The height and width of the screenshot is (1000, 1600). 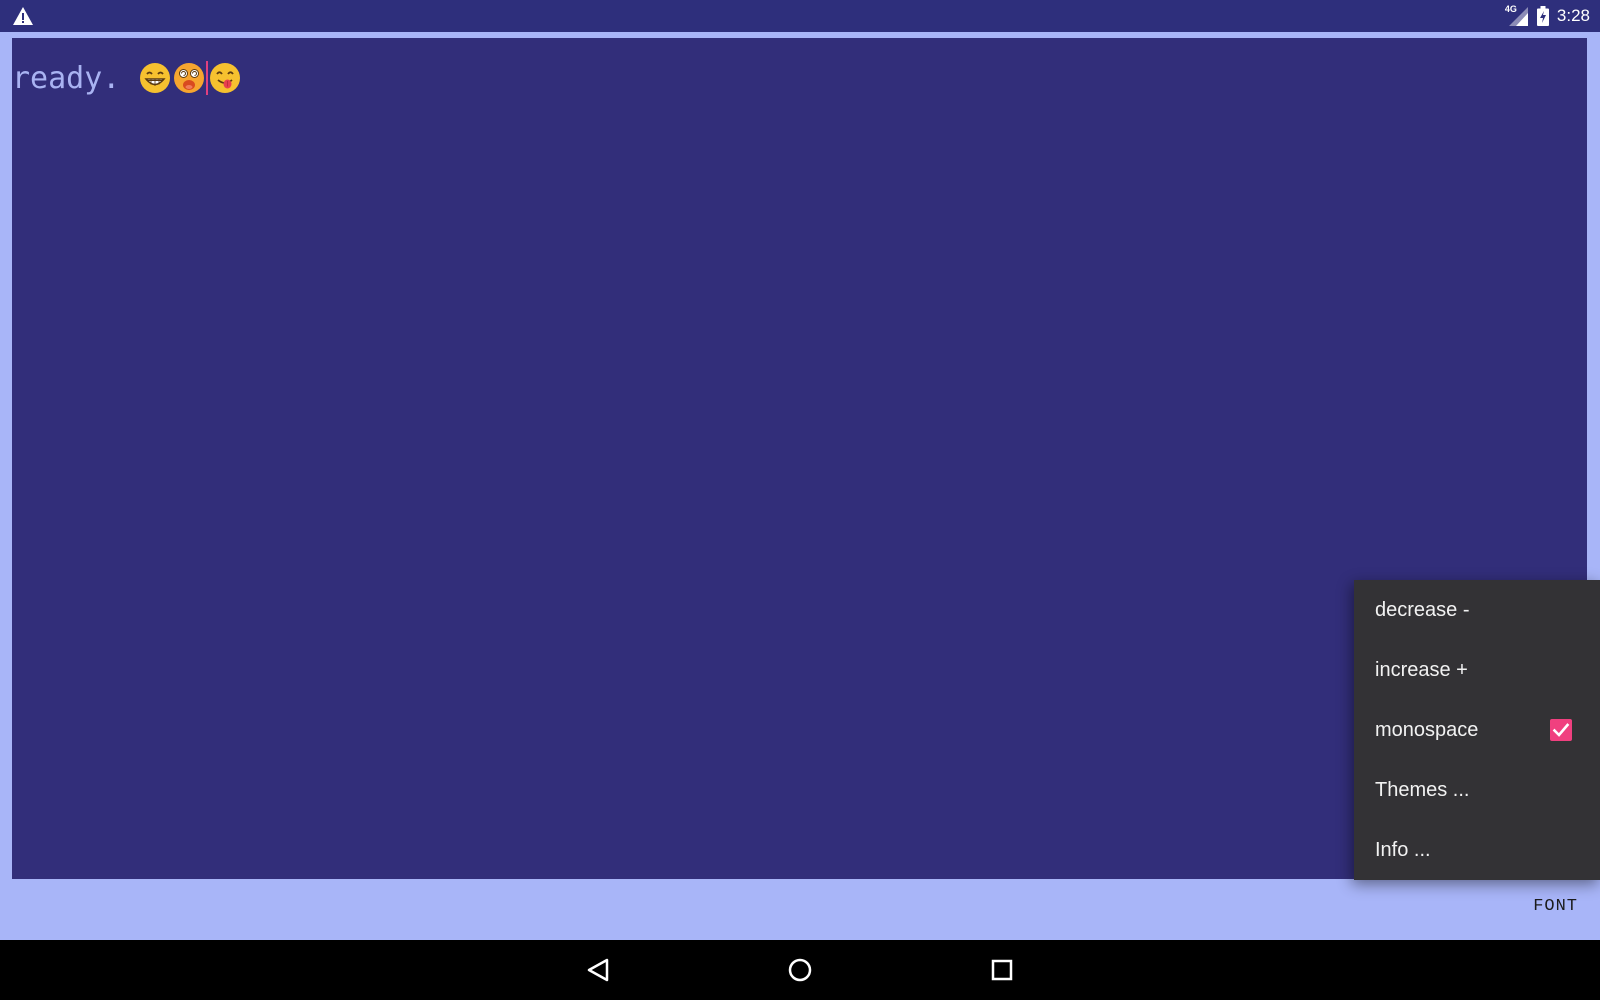 I want to click on menu-item-label: monospace, so click(x=1427, y=729).